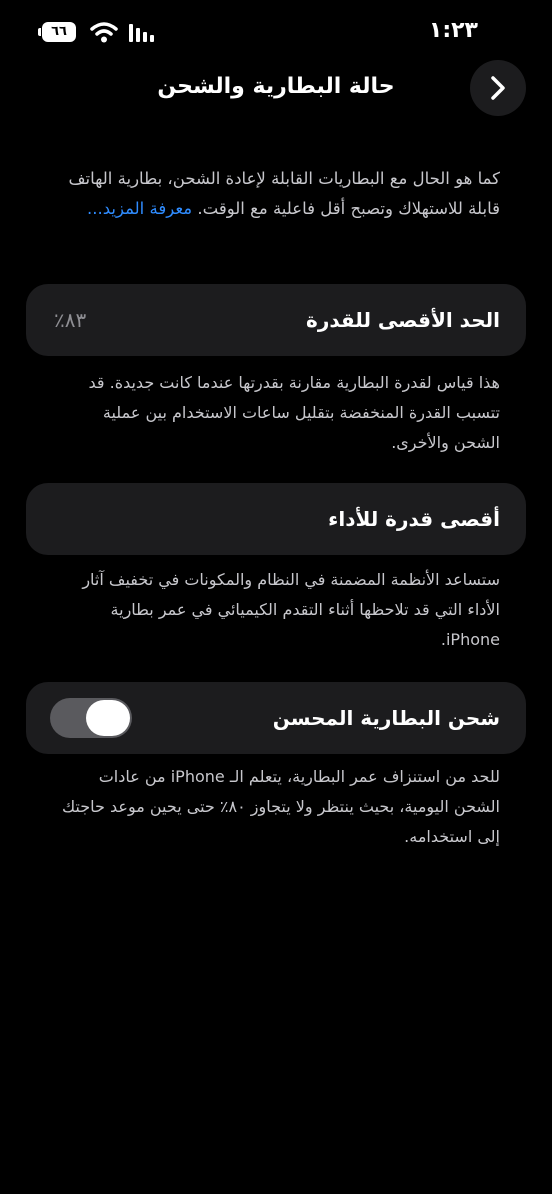 This screenshot has width=552, height=1194. I want to click on status-time: ١:٢٣, so click(453, 30).